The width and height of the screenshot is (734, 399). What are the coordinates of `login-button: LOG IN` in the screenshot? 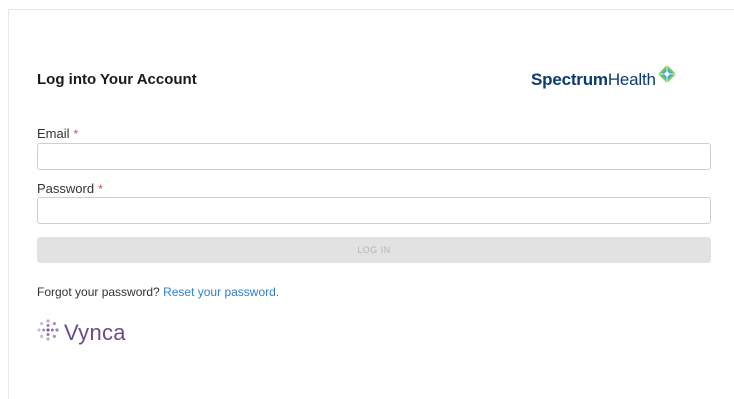 It's located at (374, 250).